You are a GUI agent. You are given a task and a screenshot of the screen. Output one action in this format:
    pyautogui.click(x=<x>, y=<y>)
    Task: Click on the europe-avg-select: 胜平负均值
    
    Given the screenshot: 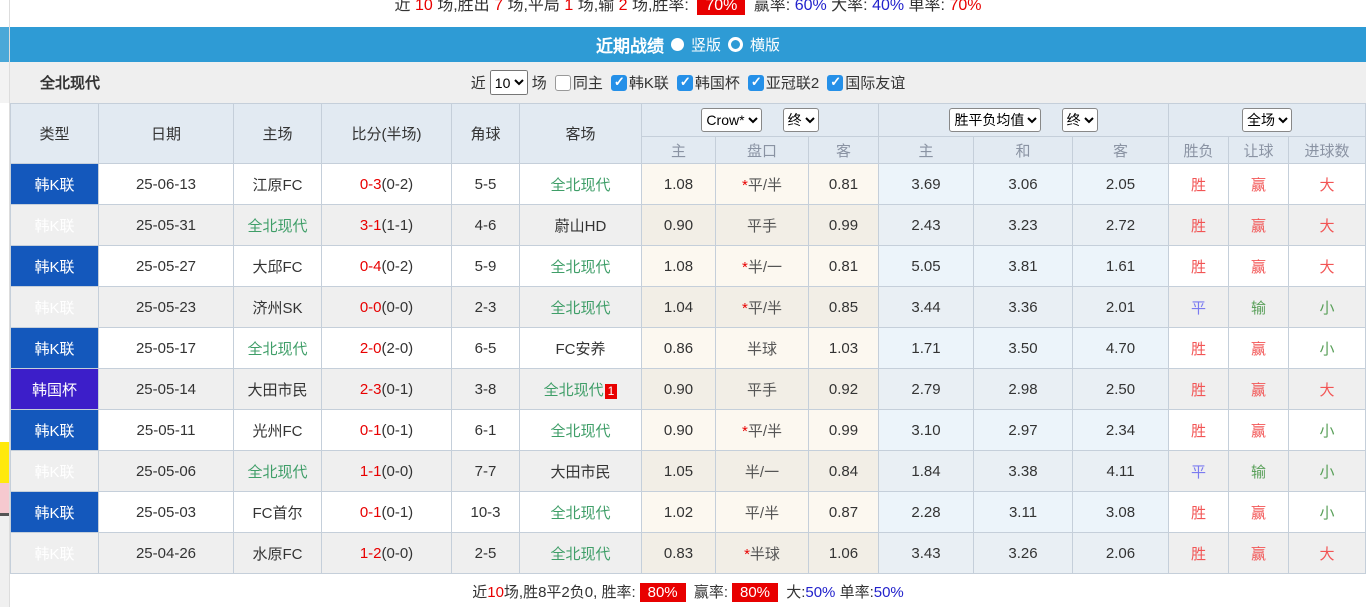 What is the action you would take?
    pyautogui.click(x=995, y=120)
    